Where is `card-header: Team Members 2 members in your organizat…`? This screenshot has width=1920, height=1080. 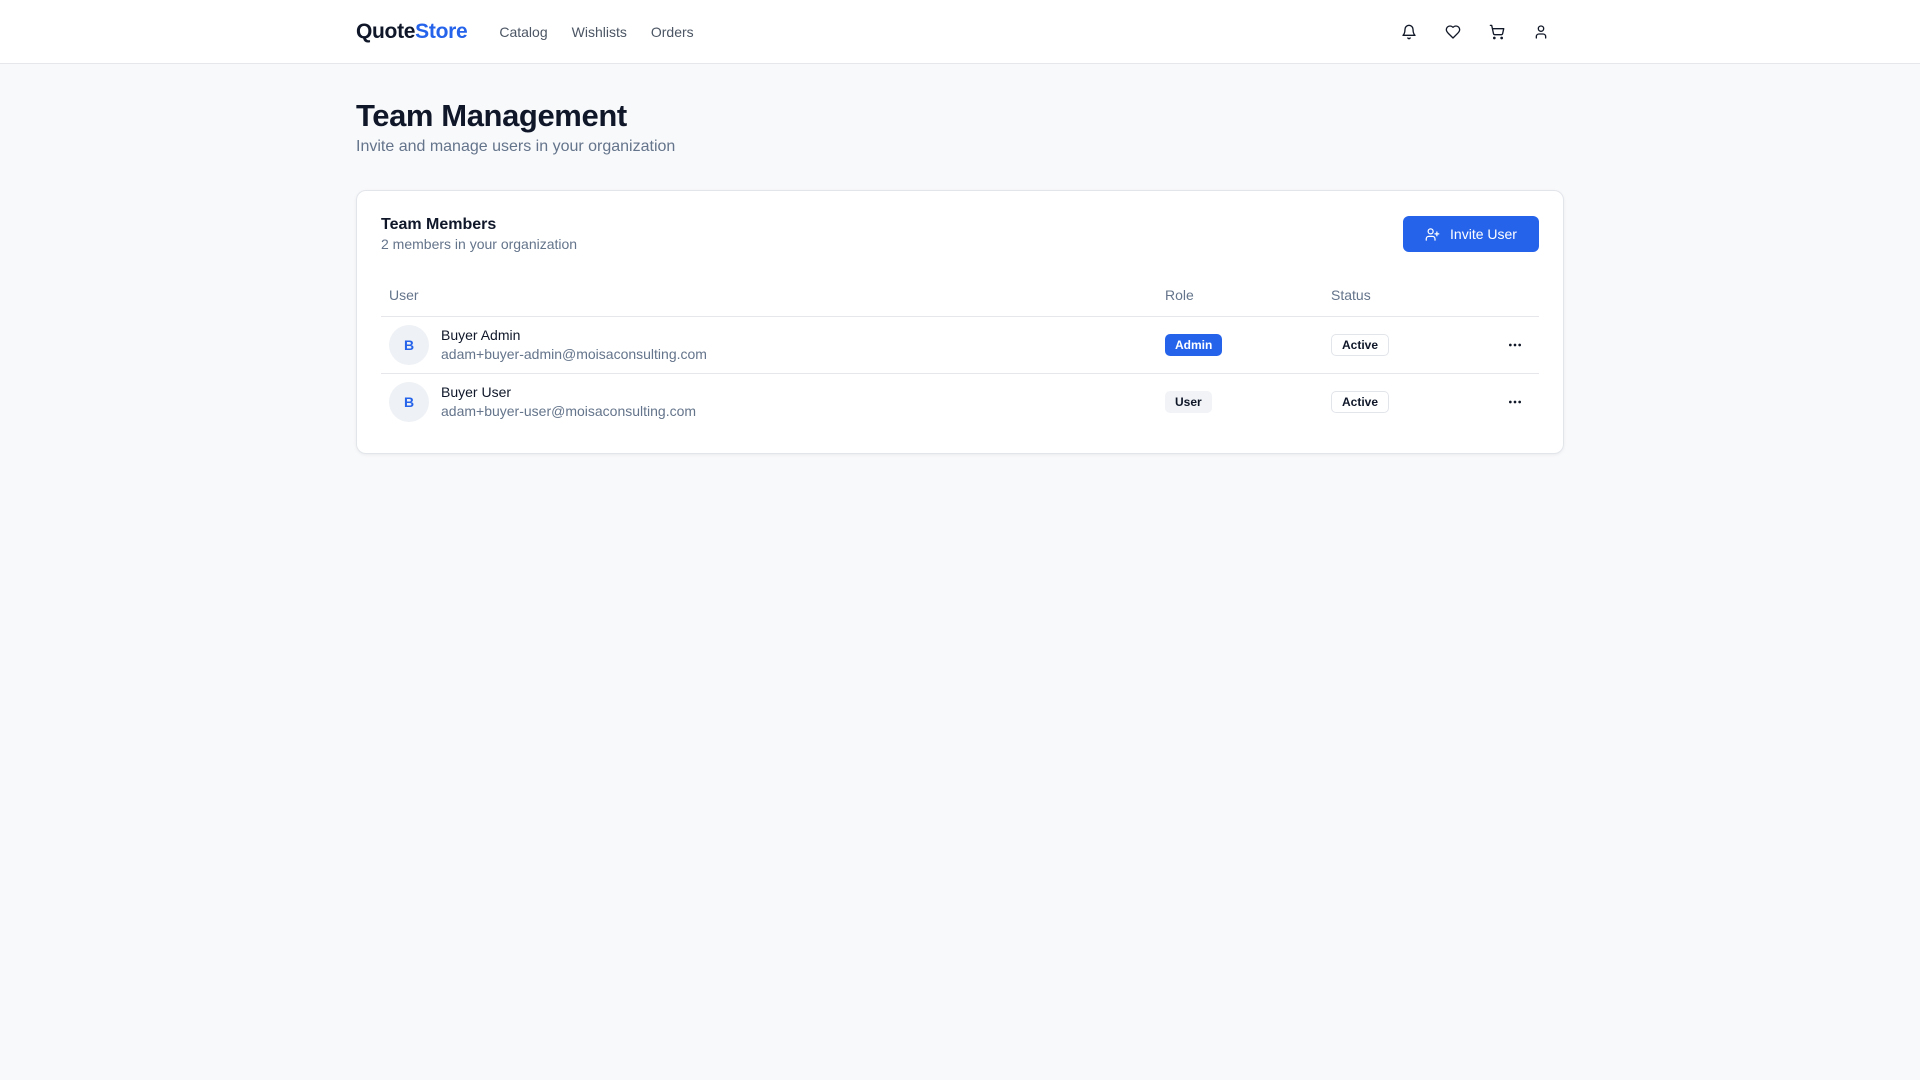 card-header: Team Members 2 members in your organizat… is located at coordinates (960, 233).